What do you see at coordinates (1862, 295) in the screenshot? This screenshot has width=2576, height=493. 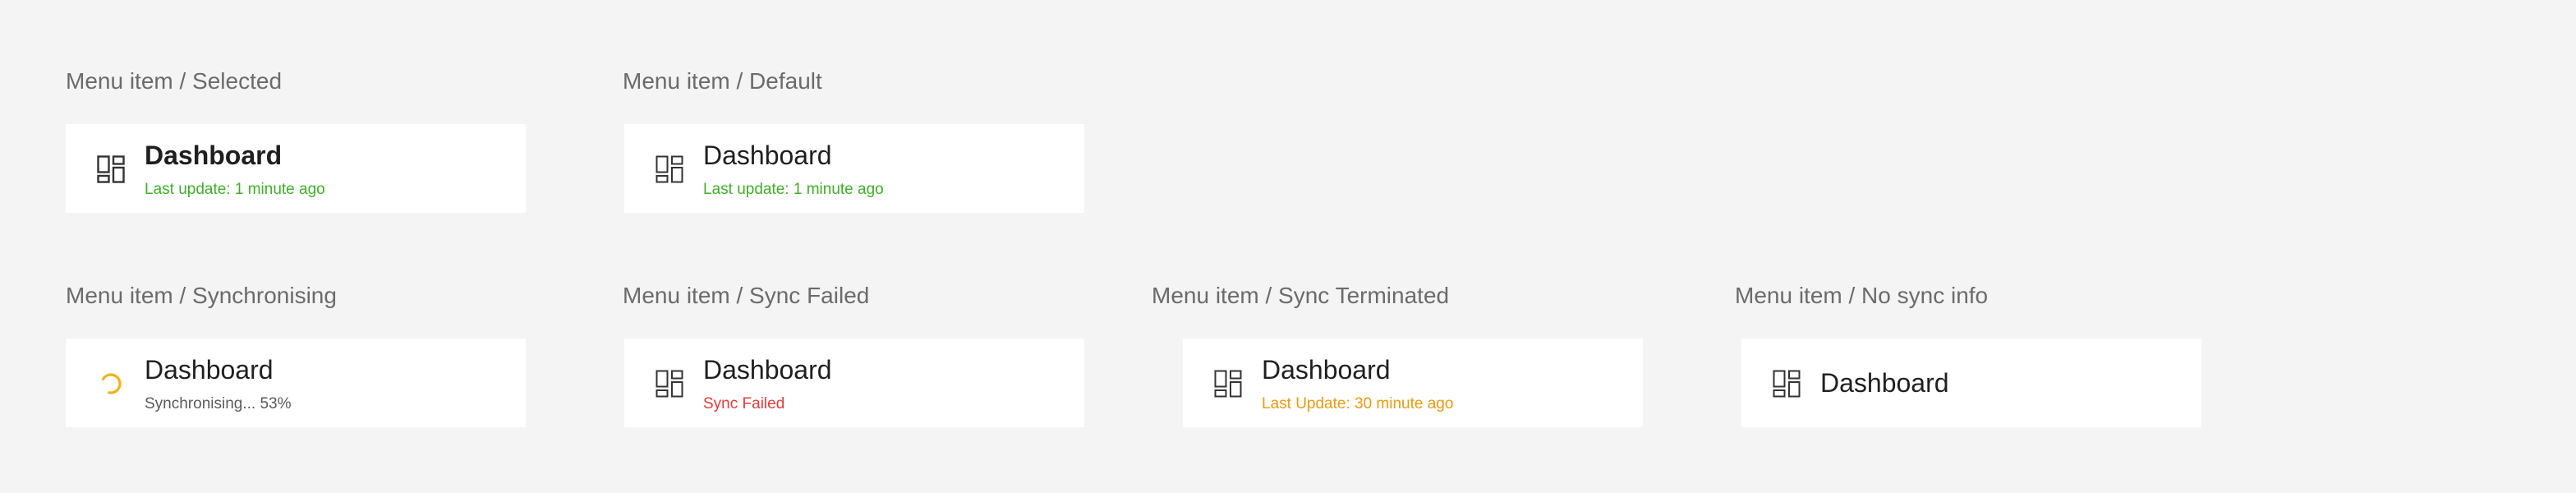 I see `section-label-no-sync-info: Menu item / No sync info` at bounding box center [1862, 295].